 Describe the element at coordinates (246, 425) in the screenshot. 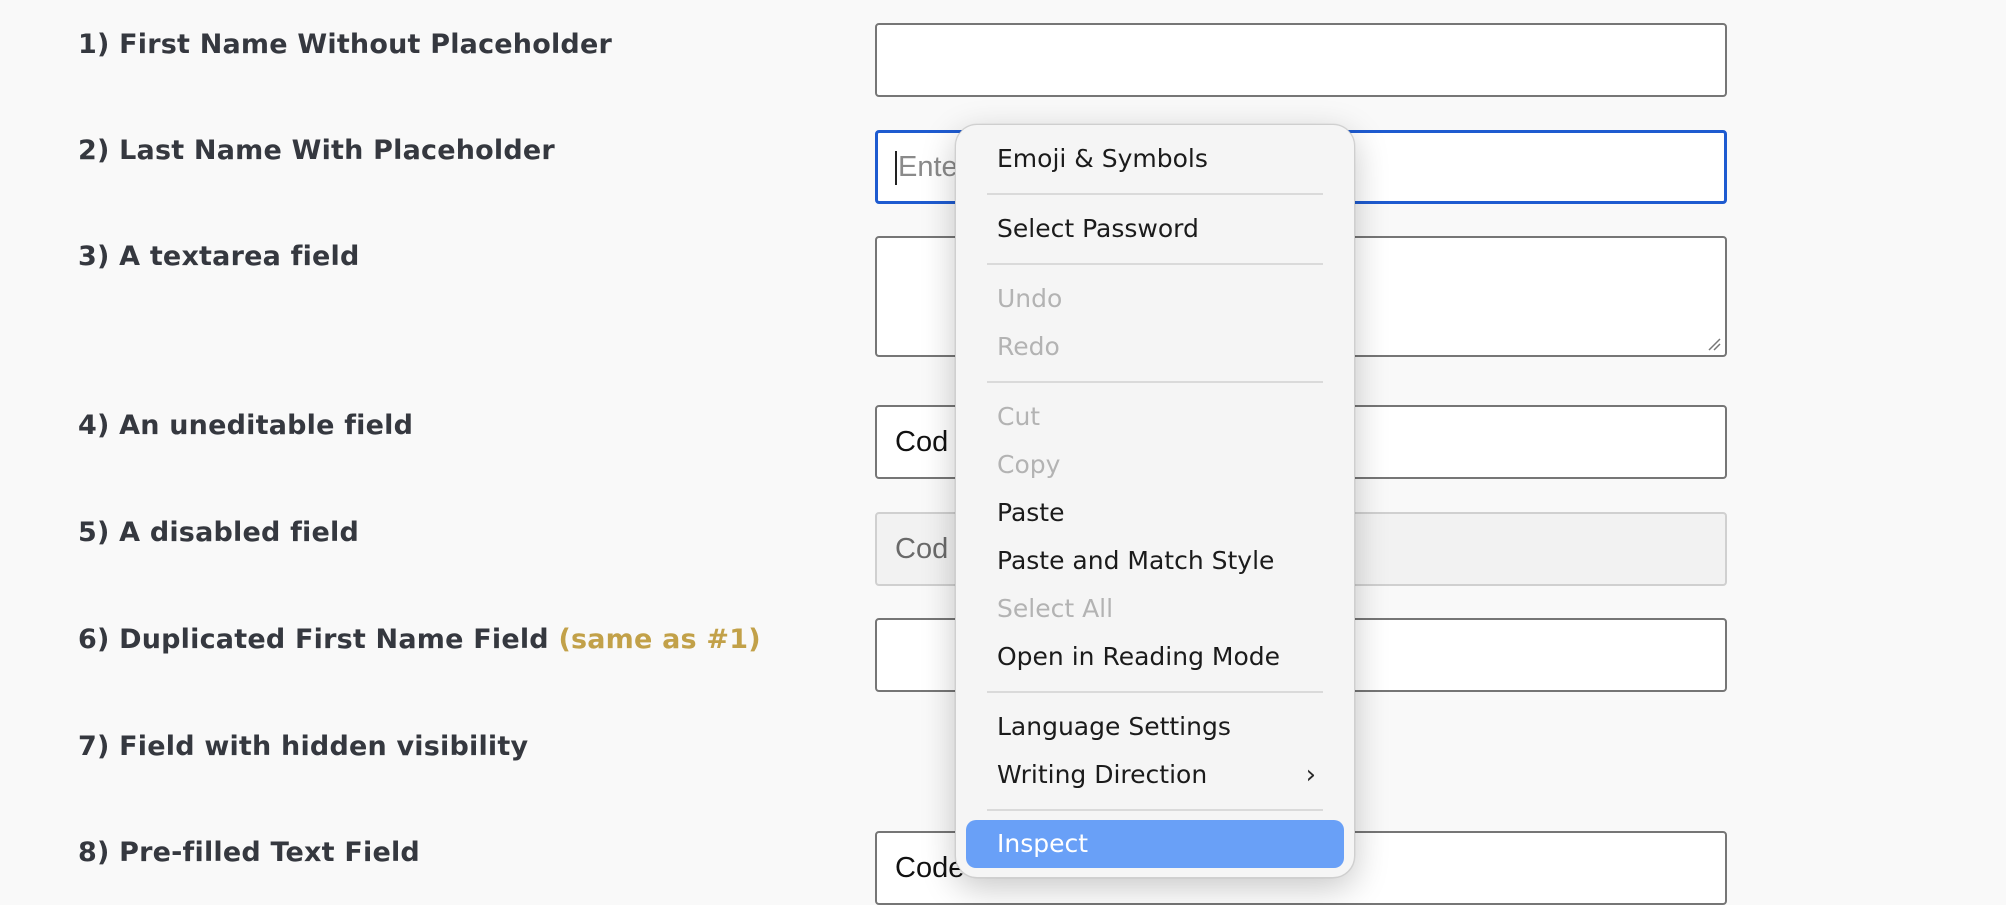

I see `label-uneditable: 4) An uneditable field` at that location.